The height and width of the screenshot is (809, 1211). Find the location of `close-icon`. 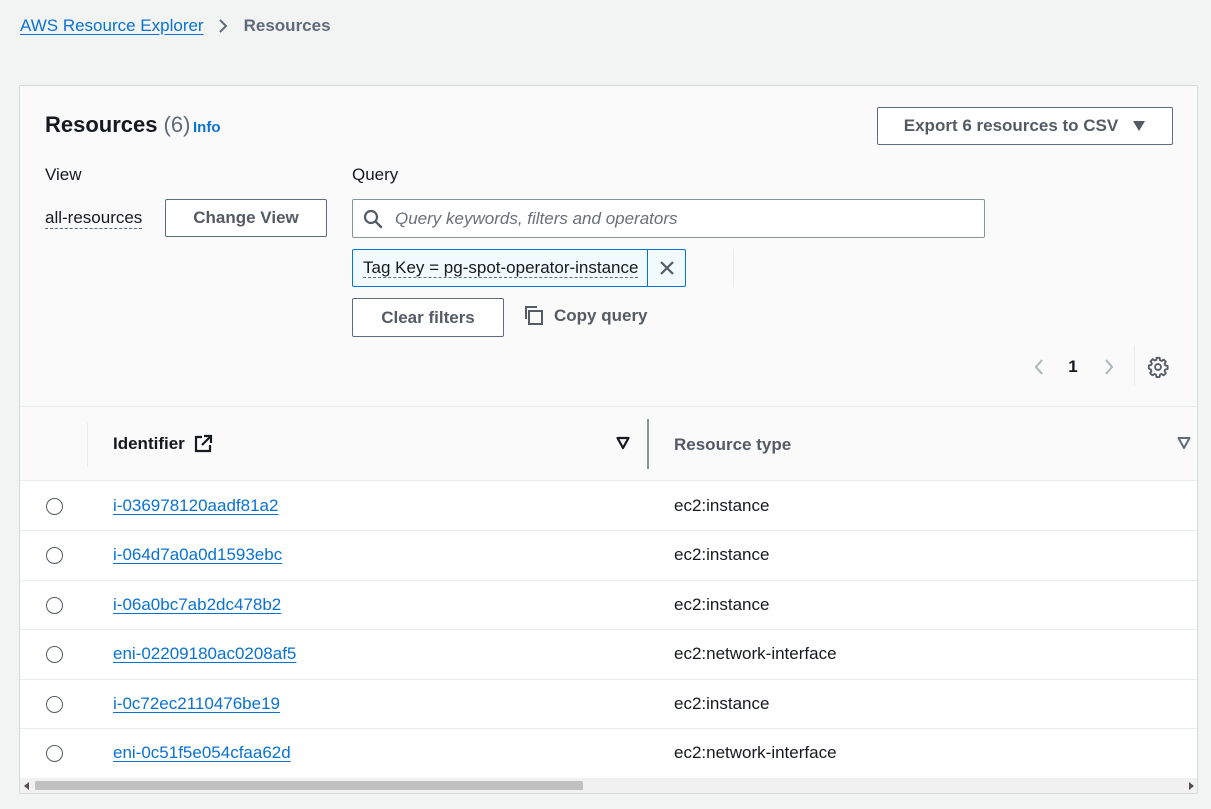

close-icon is located at coordinates (667, 268).